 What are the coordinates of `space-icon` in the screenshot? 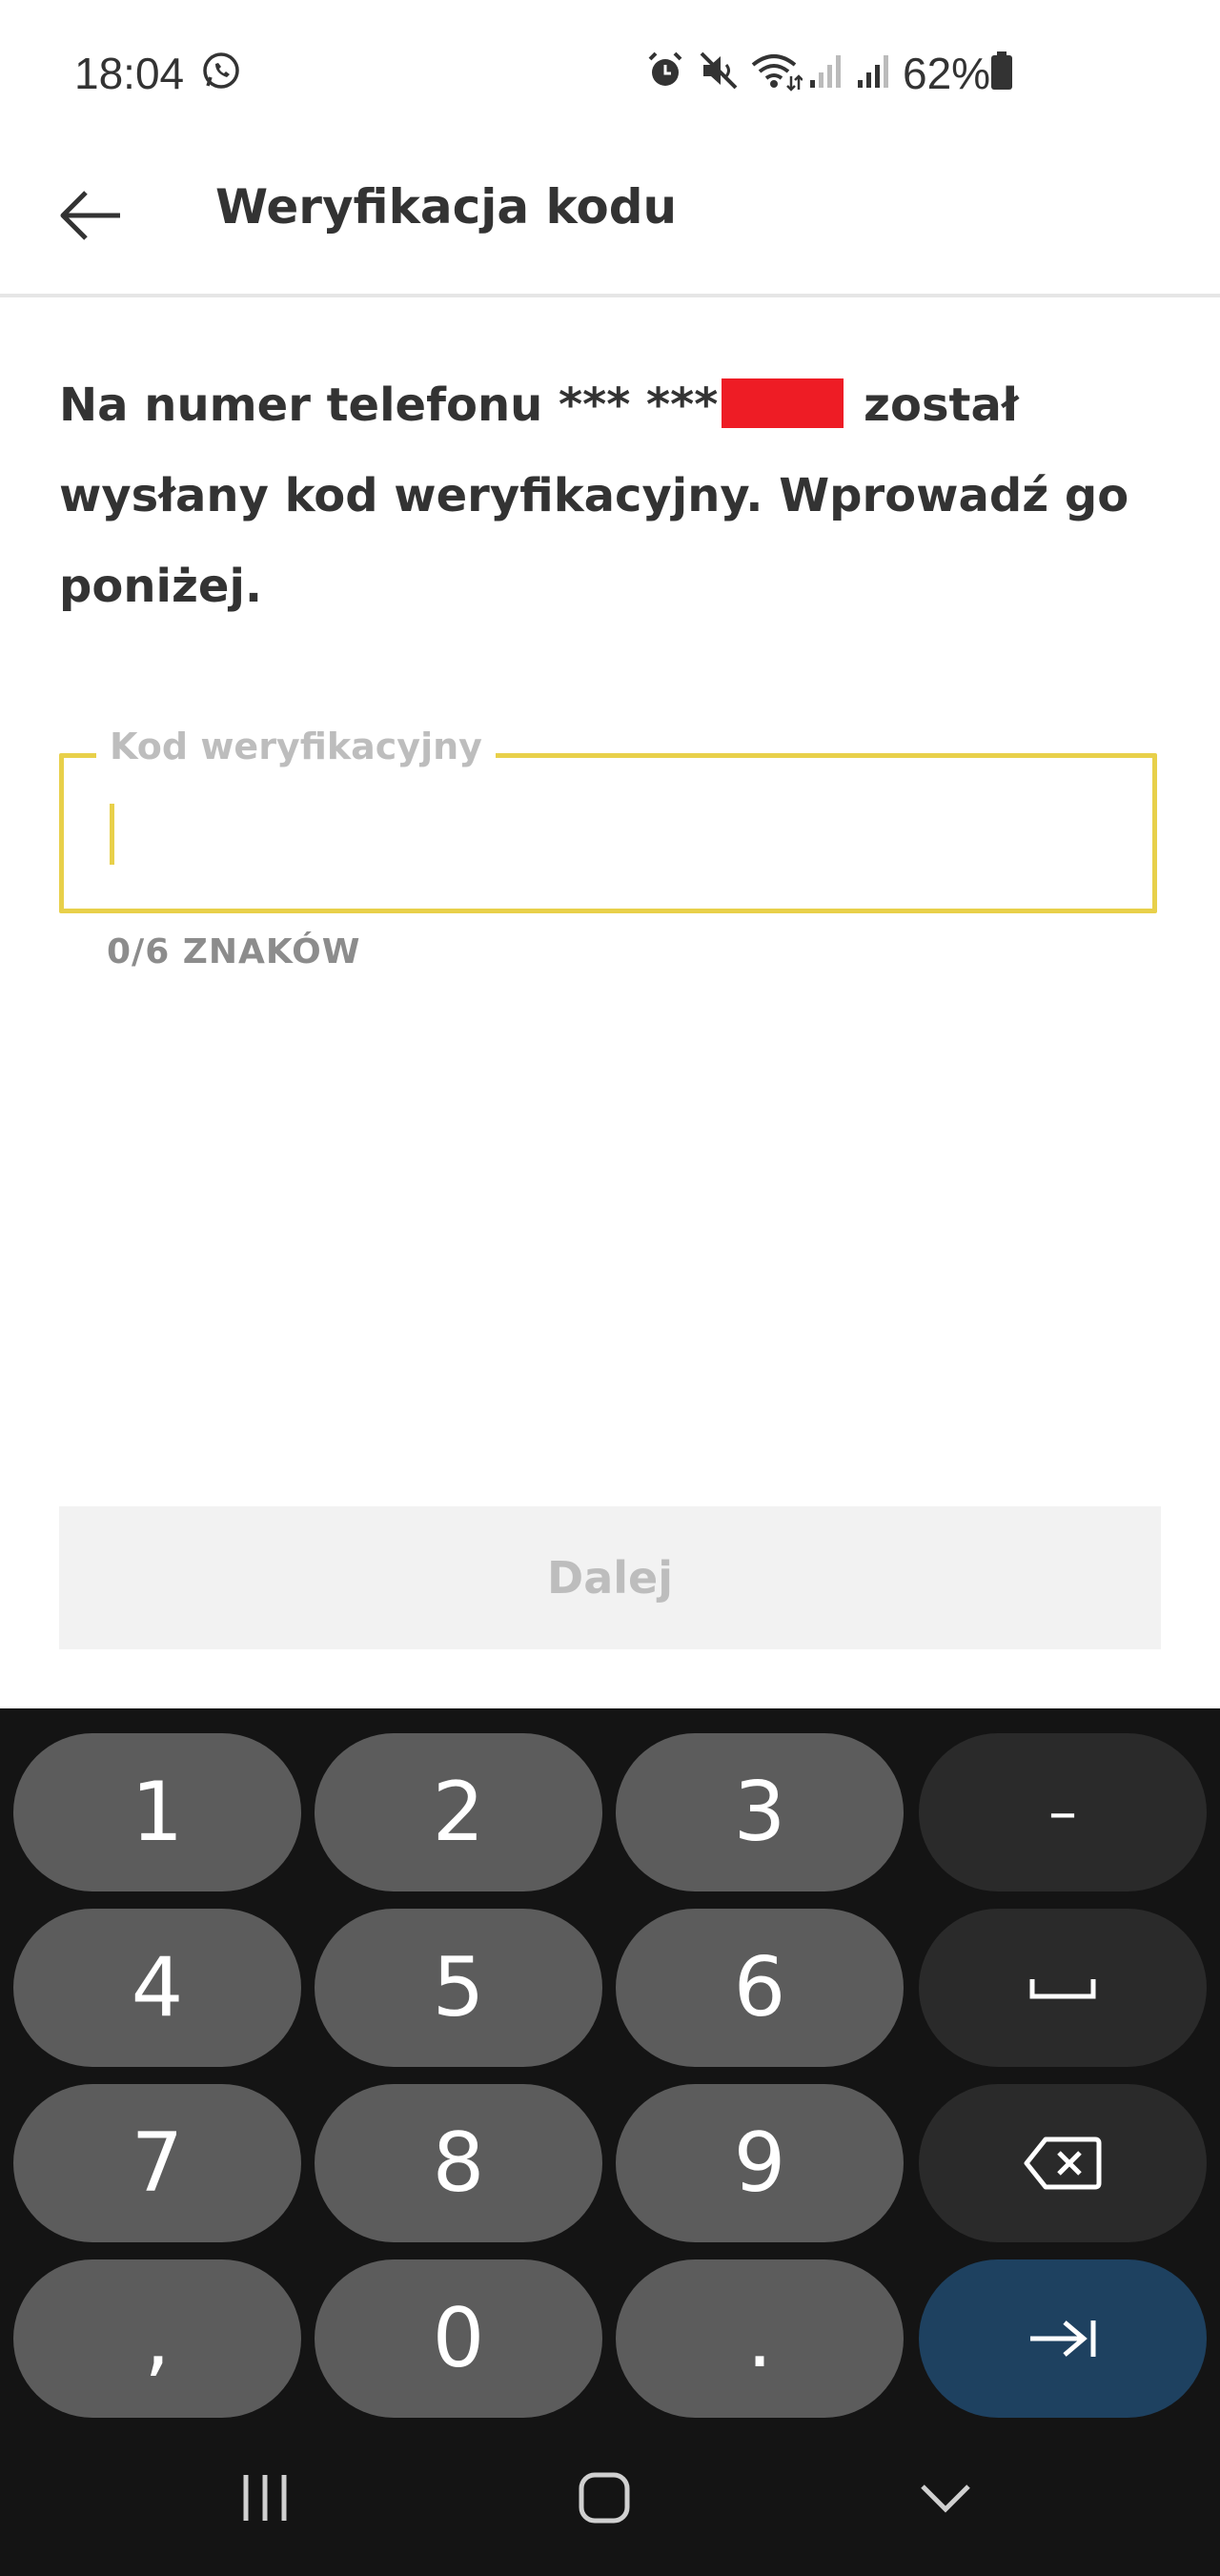 It's located at (1062, 1989).